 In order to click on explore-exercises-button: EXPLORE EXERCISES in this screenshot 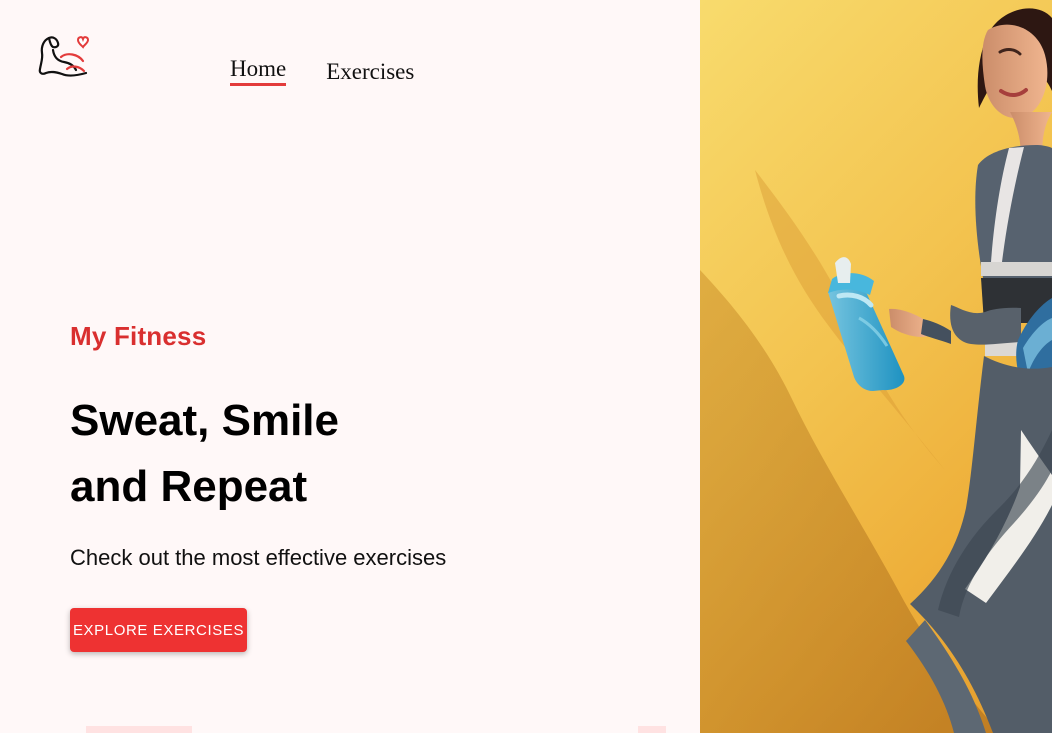, I will do `click(158, 630)`.